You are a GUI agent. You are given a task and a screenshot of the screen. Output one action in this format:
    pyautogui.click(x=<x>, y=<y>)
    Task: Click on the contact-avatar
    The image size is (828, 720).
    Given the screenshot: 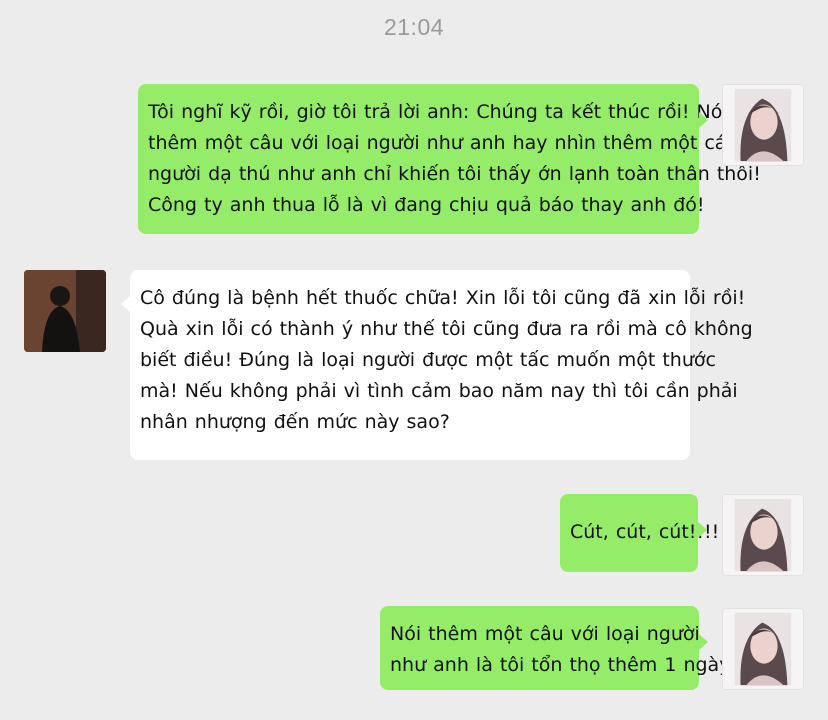 What is the action you would take?
    pyautogui.click(x=65, y=311)
    